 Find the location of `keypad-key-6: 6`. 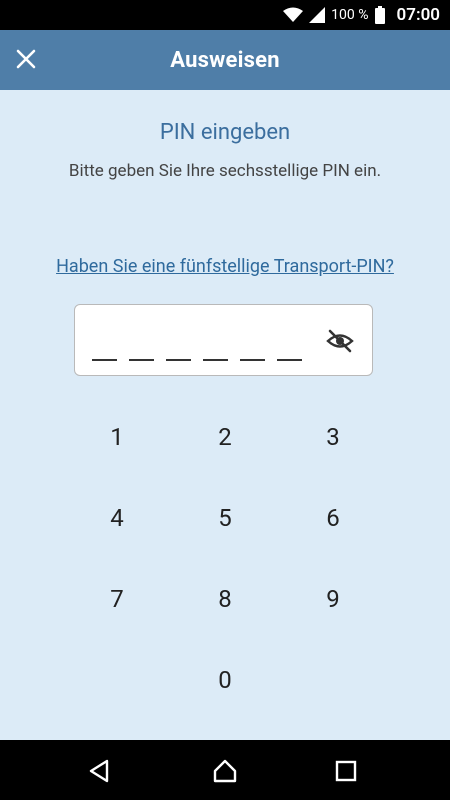

keypad-key-6: 6 is located at coordinates (333, 518).